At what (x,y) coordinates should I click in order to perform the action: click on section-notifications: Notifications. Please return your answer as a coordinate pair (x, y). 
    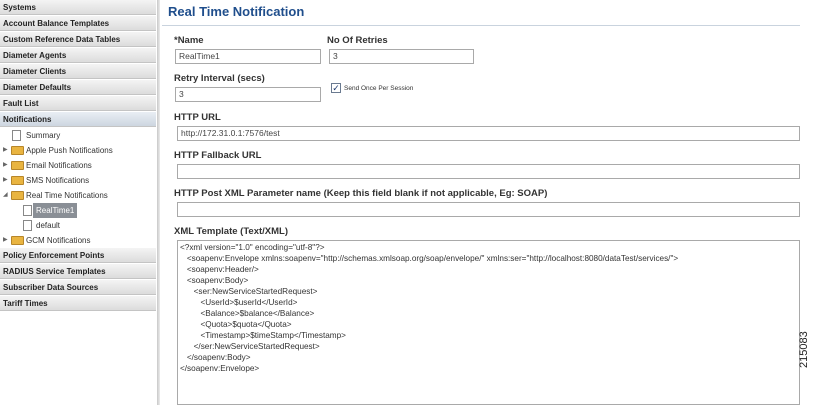
    Looking at the image, I should click on (78, 119).